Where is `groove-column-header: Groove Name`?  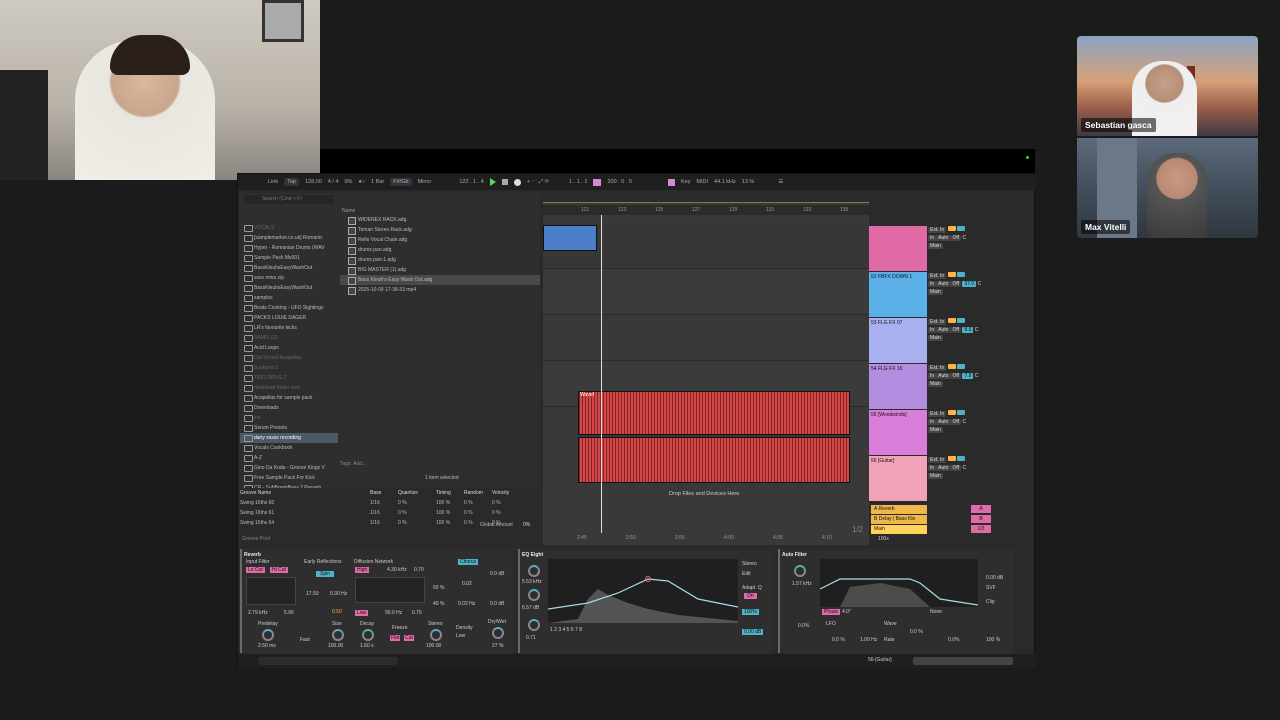
groove-column-header: Groove Name is located at coordinates (305, 493).